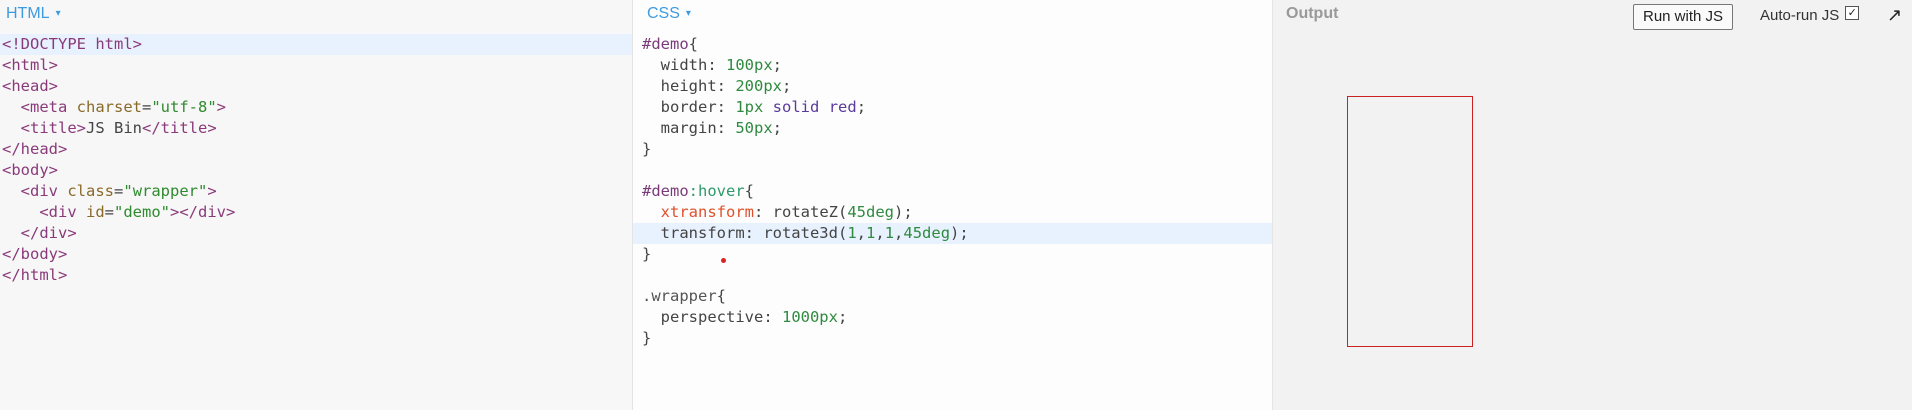 The image size is (1912, 410). Describe the element at coordinates (1852, 12) in the screenshot. I see `autorun-checkbox: ✓` at that location.